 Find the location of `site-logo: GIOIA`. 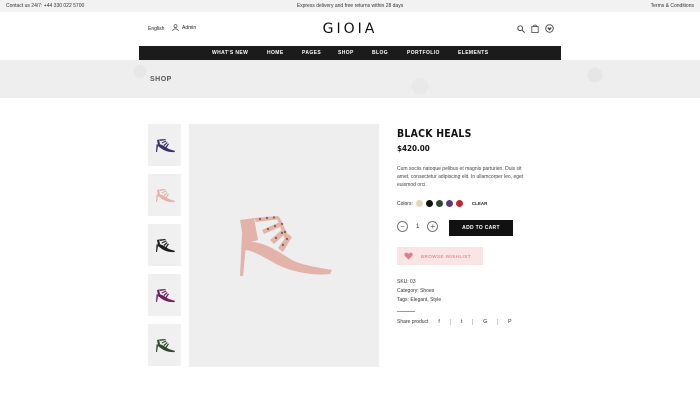

site-logo: GIOIA is located at coordinates (350, 29).